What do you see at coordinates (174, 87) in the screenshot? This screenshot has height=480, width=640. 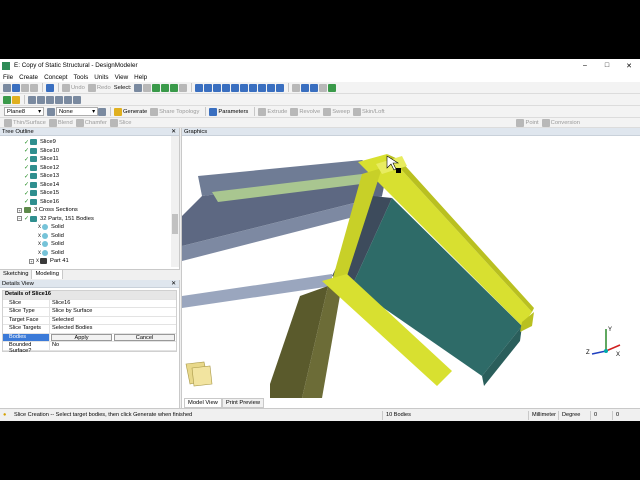 I see `select-body-icon` at bounding box center [174, 87].